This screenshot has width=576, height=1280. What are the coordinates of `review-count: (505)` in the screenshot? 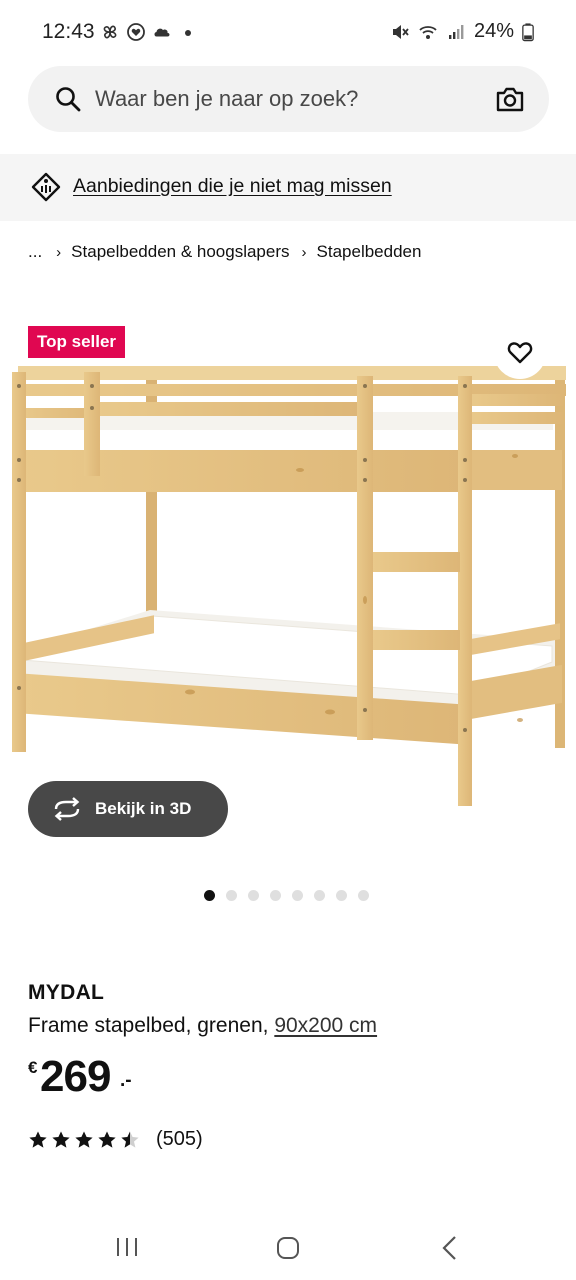 It's located at (179, 1139).